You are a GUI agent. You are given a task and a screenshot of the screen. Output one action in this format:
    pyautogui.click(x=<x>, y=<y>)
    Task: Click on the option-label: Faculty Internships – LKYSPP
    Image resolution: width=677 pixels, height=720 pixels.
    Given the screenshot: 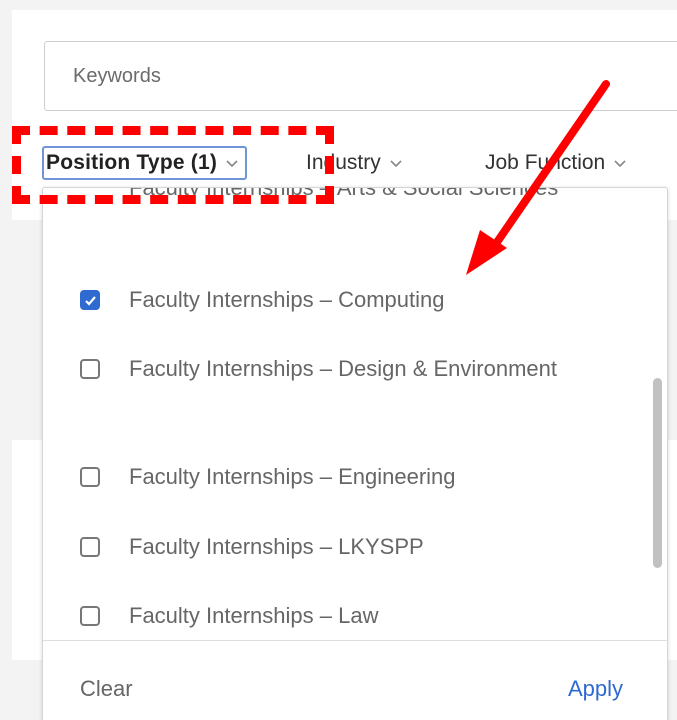 What is the action you would take?
    pyautogui.click(x=276, y=546)
    